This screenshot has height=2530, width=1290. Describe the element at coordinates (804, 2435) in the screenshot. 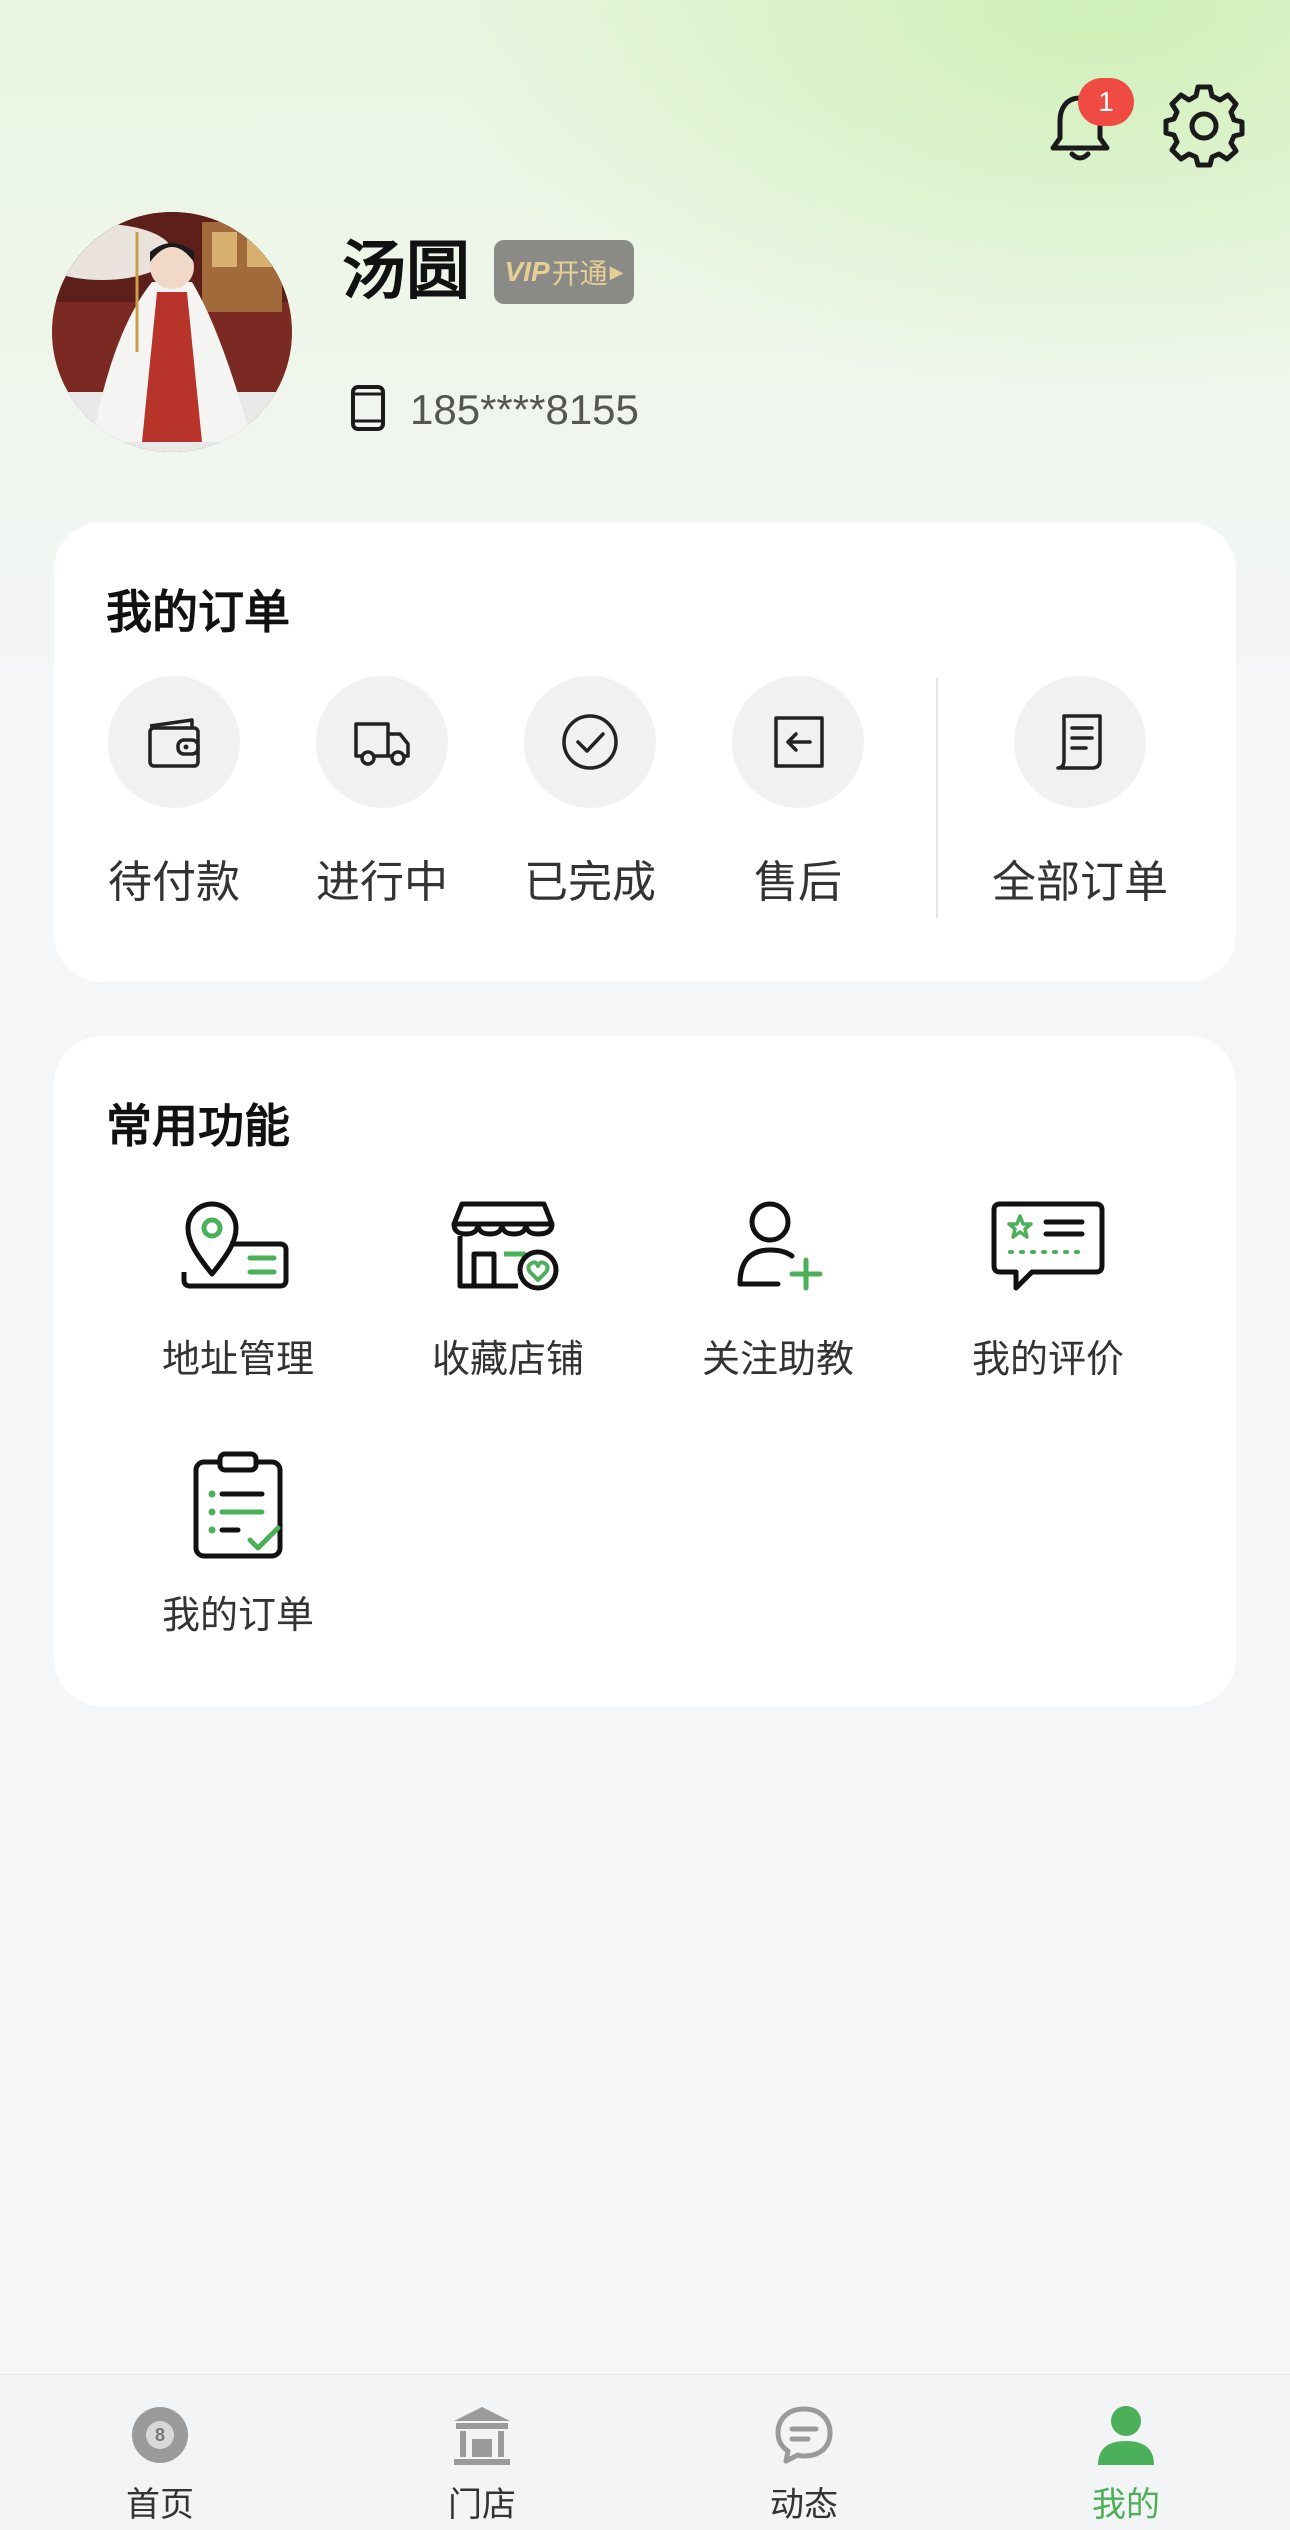

I see `chat-bubble-icon` at that location.